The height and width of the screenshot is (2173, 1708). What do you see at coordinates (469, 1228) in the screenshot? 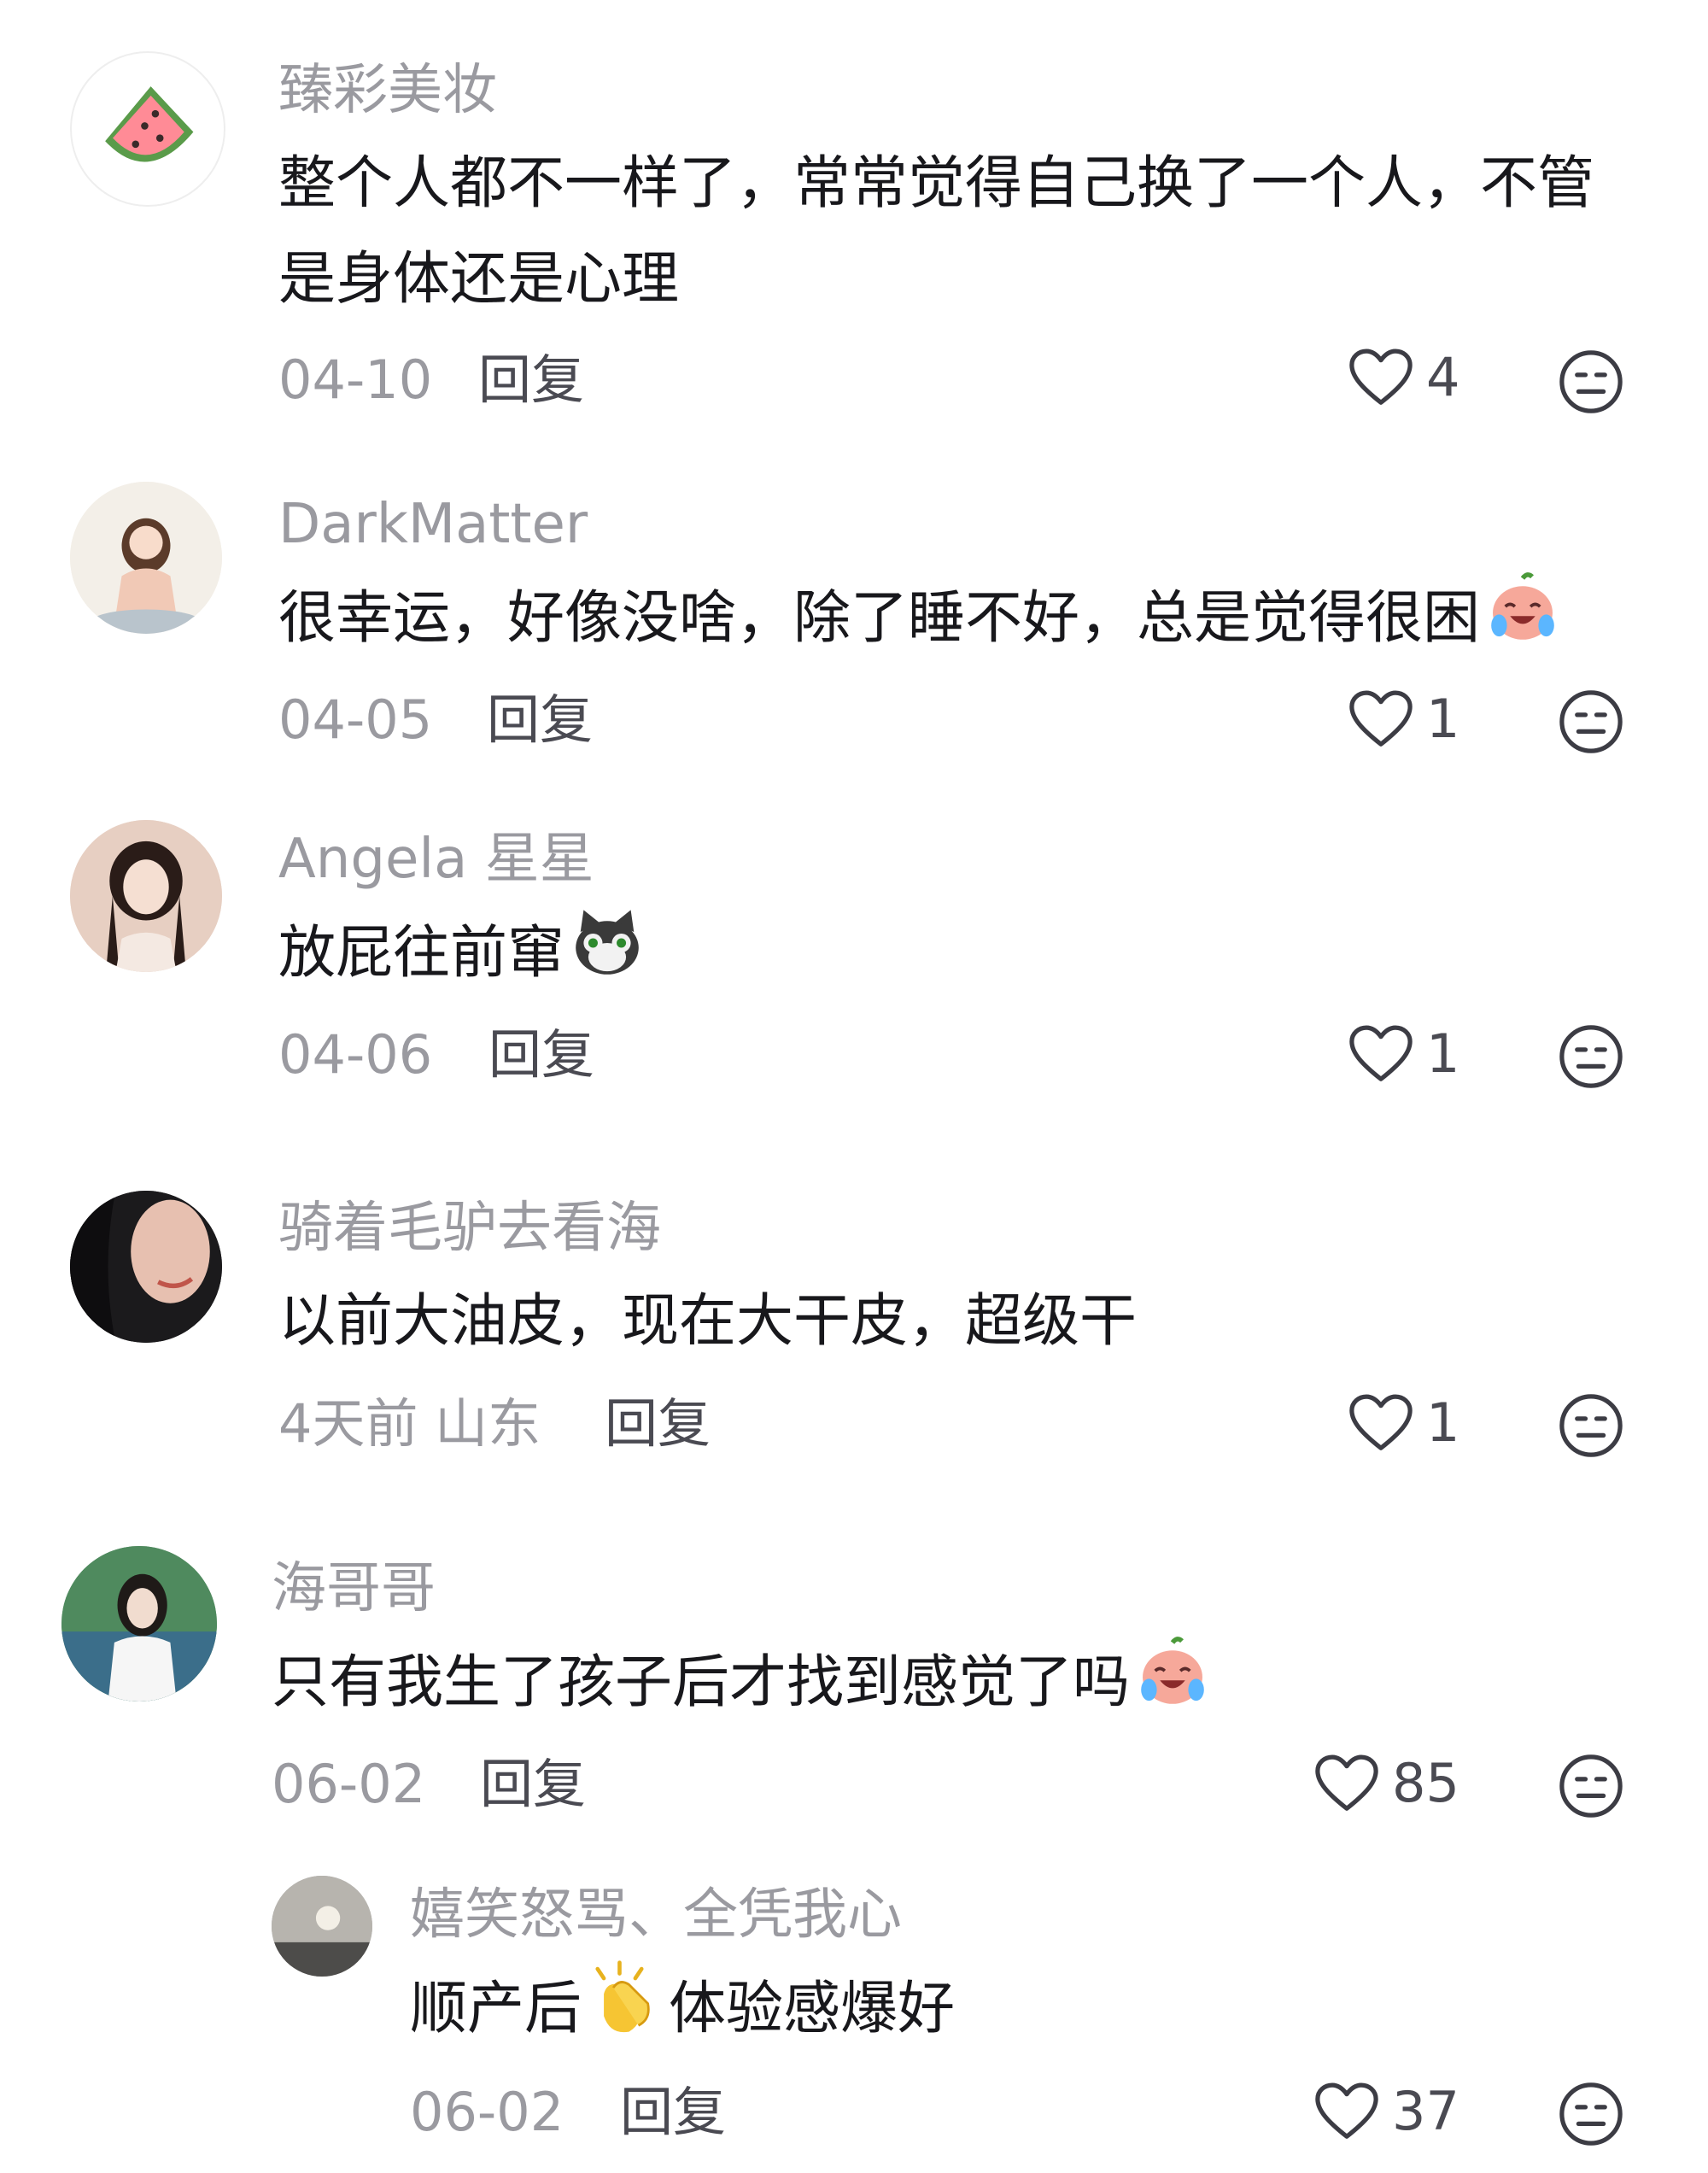
I see `comment-username: 骑着毛驴去看海` at bounding box center [469, 1228].